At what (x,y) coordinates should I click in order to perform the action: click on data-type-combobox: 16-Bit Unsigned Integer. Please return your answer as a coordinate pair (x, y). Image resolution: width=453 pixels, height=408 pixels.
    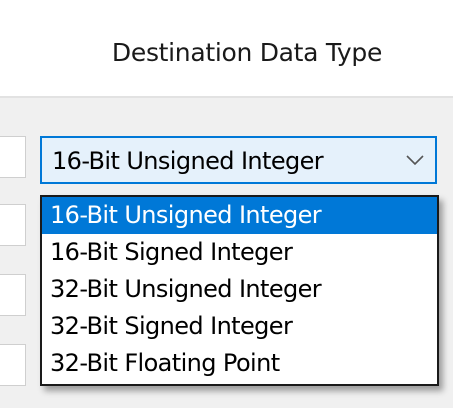
    Looking at the image, I should click on (238, 160).